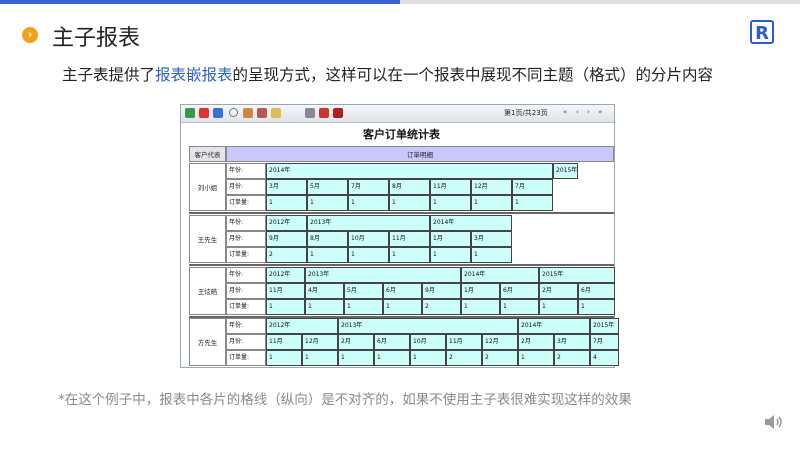  Describe the element at coordinates (588, 112) in the screenshot. I see `next-page-button: ›` at that location.